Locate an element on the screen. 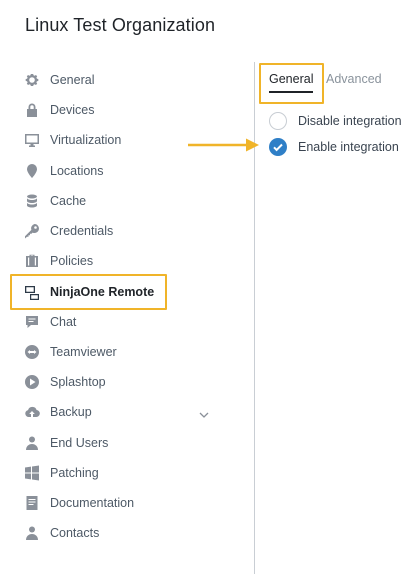 Image resolution: width=419 pixels, height=574 pixels. radio-label: Disable integration is located at coordinates (350, 121).